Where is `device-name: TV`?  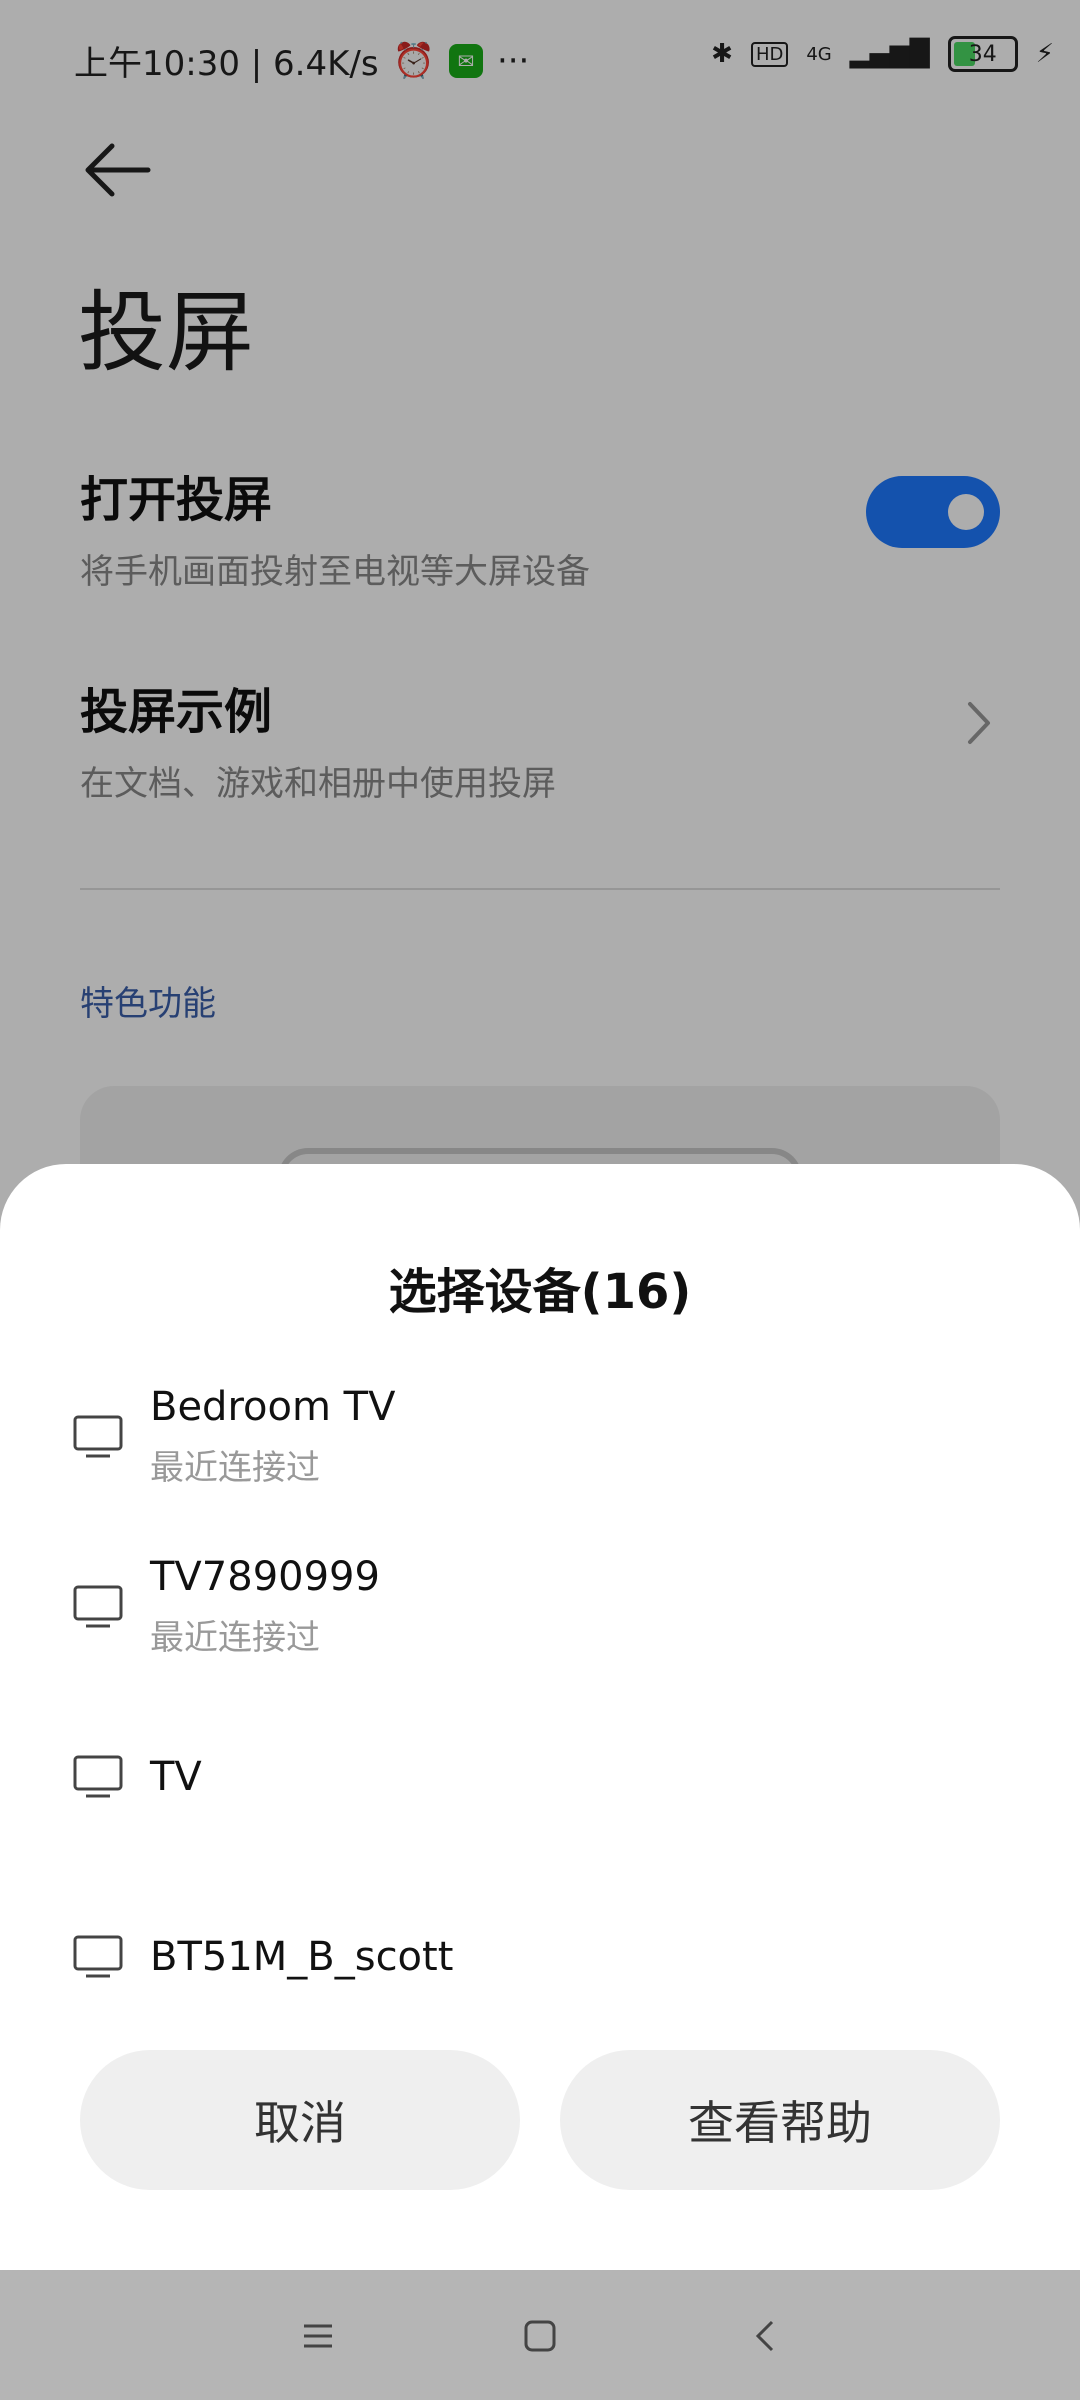 device-name: TV is located at coordinates (176, 1777).